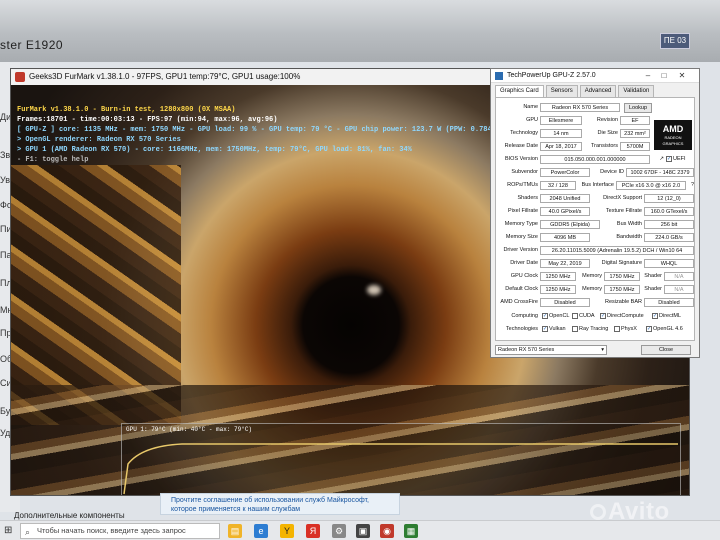 This screenshot has width=720, height=540. I want to click on computing-opencl-label: OpenCL, so click(559, 316).